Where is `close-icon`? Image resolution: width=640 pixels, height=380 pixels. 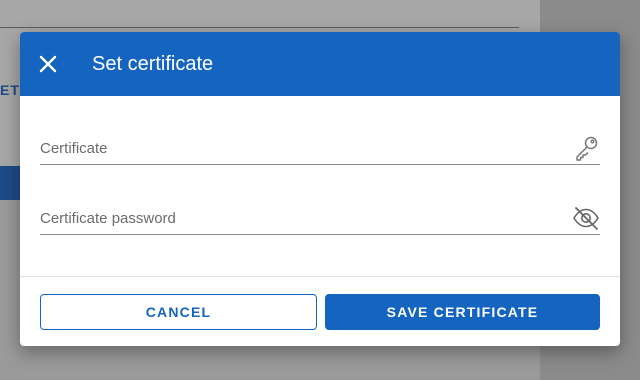
close-icon is located at coordinates (48, 64).